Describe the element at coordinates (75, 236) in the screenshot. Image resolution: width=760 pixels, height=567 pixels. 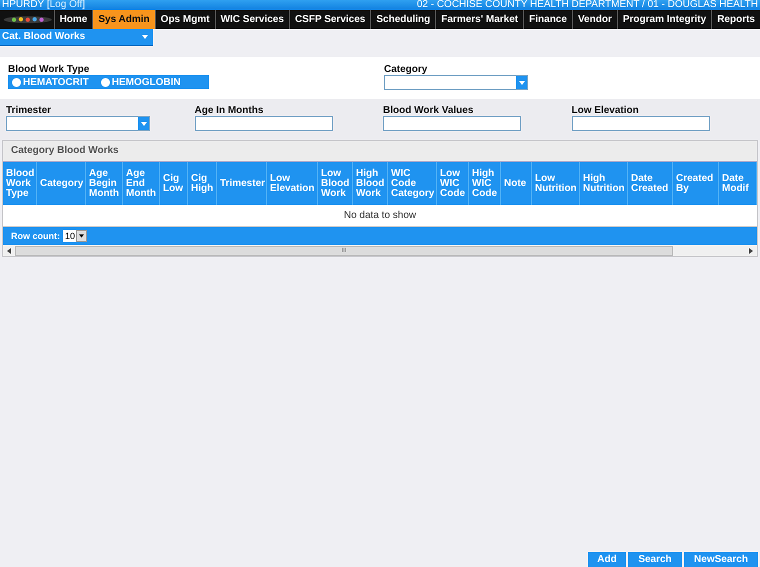
I see `row-count-select: 10` at that location.